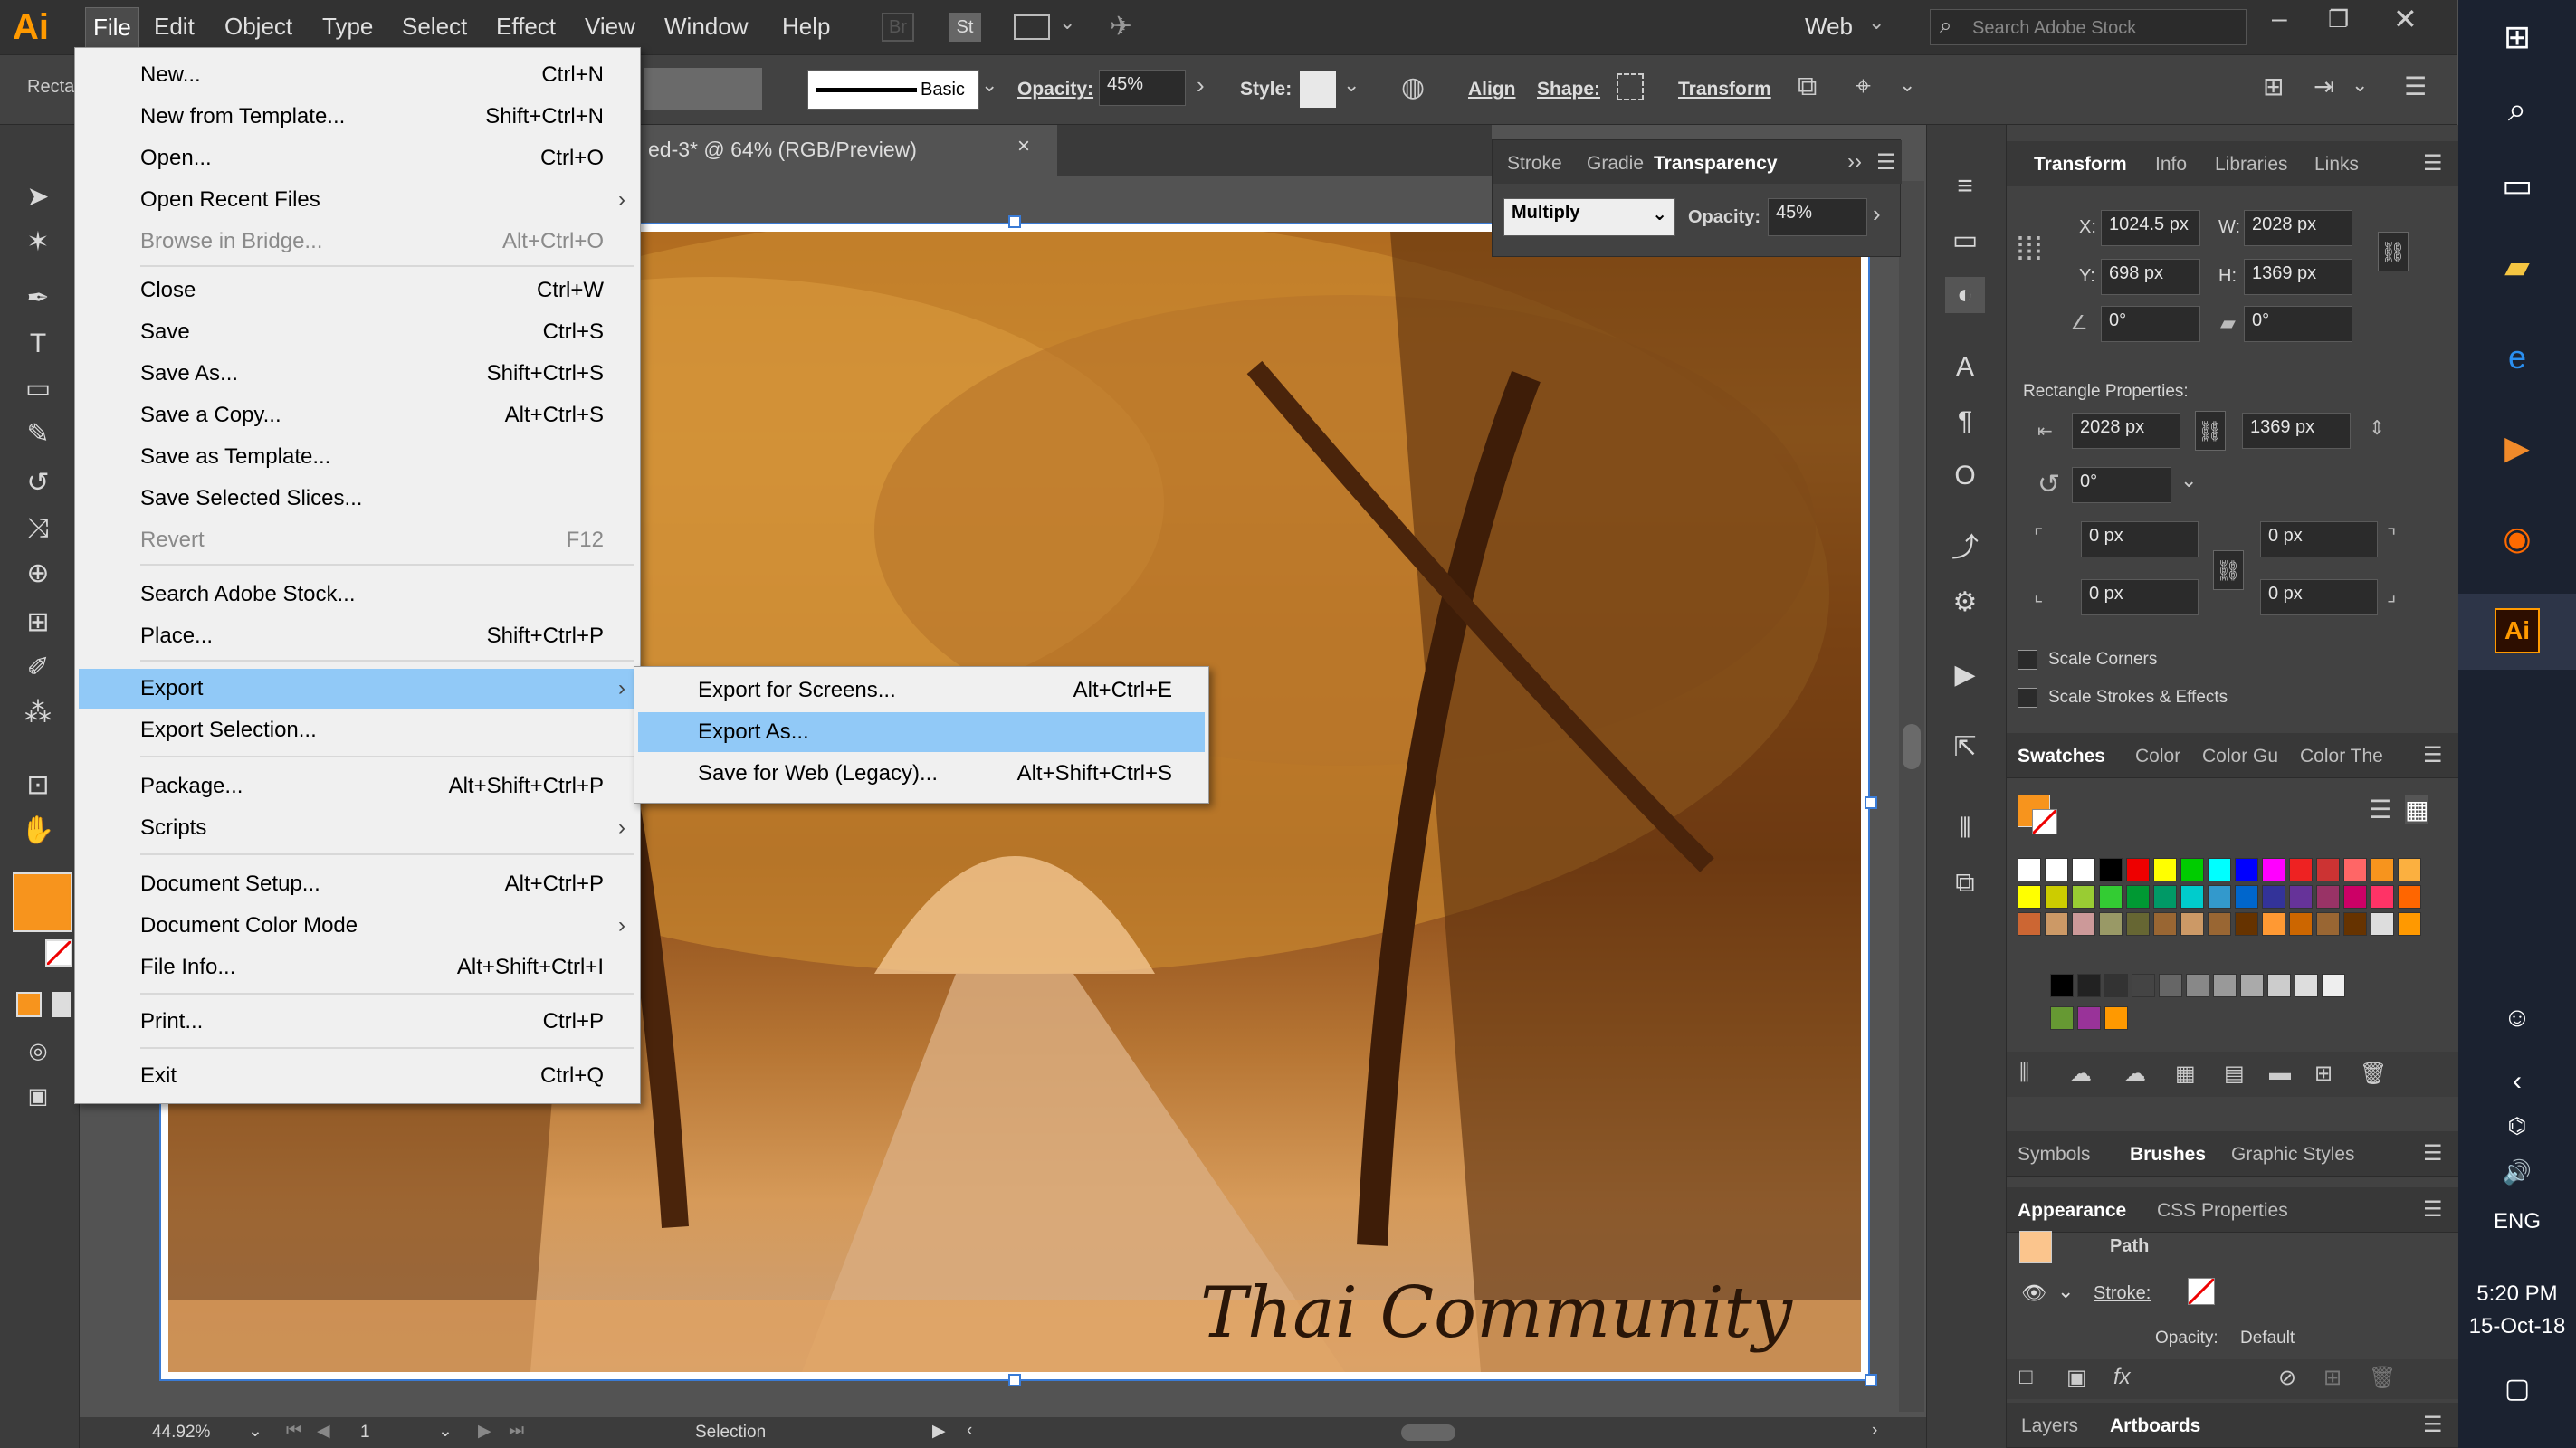  Describe the element at coordinates (2518, 1127) in the screenshot. I see `network-icon: ⌬` at that location.